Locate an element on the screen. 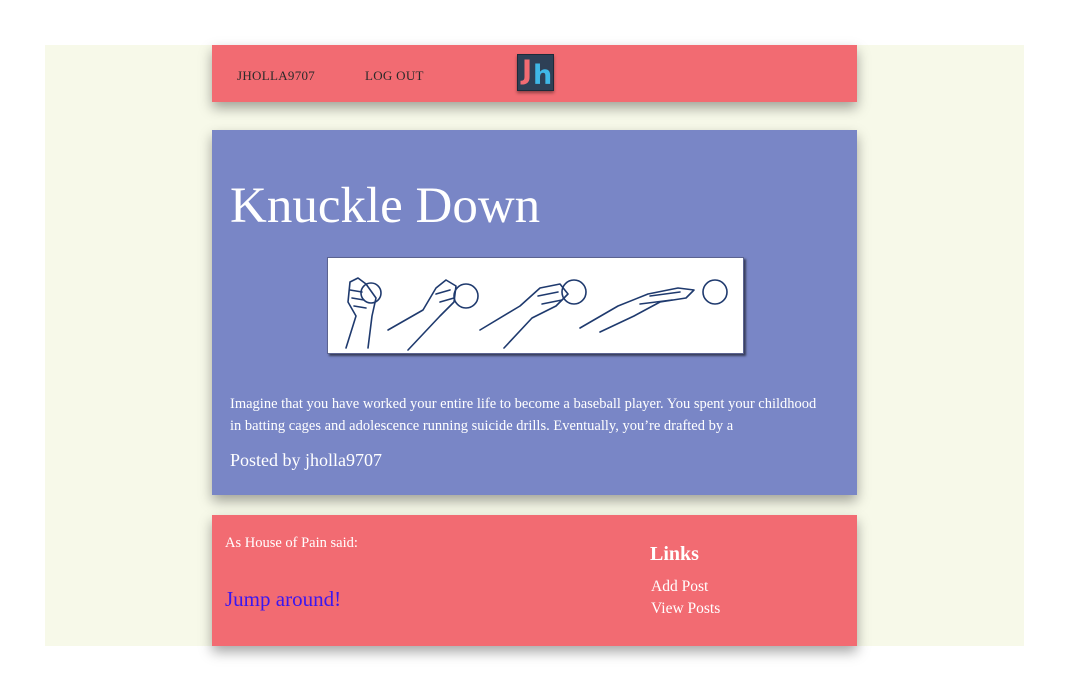  post-title: Knuckle Down is located at coordinates (385, 206).